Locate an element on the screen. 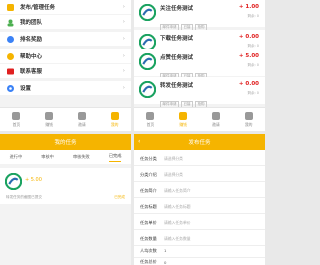  summary-field: 请输入任务简介 is located at coordinates (177, 191).